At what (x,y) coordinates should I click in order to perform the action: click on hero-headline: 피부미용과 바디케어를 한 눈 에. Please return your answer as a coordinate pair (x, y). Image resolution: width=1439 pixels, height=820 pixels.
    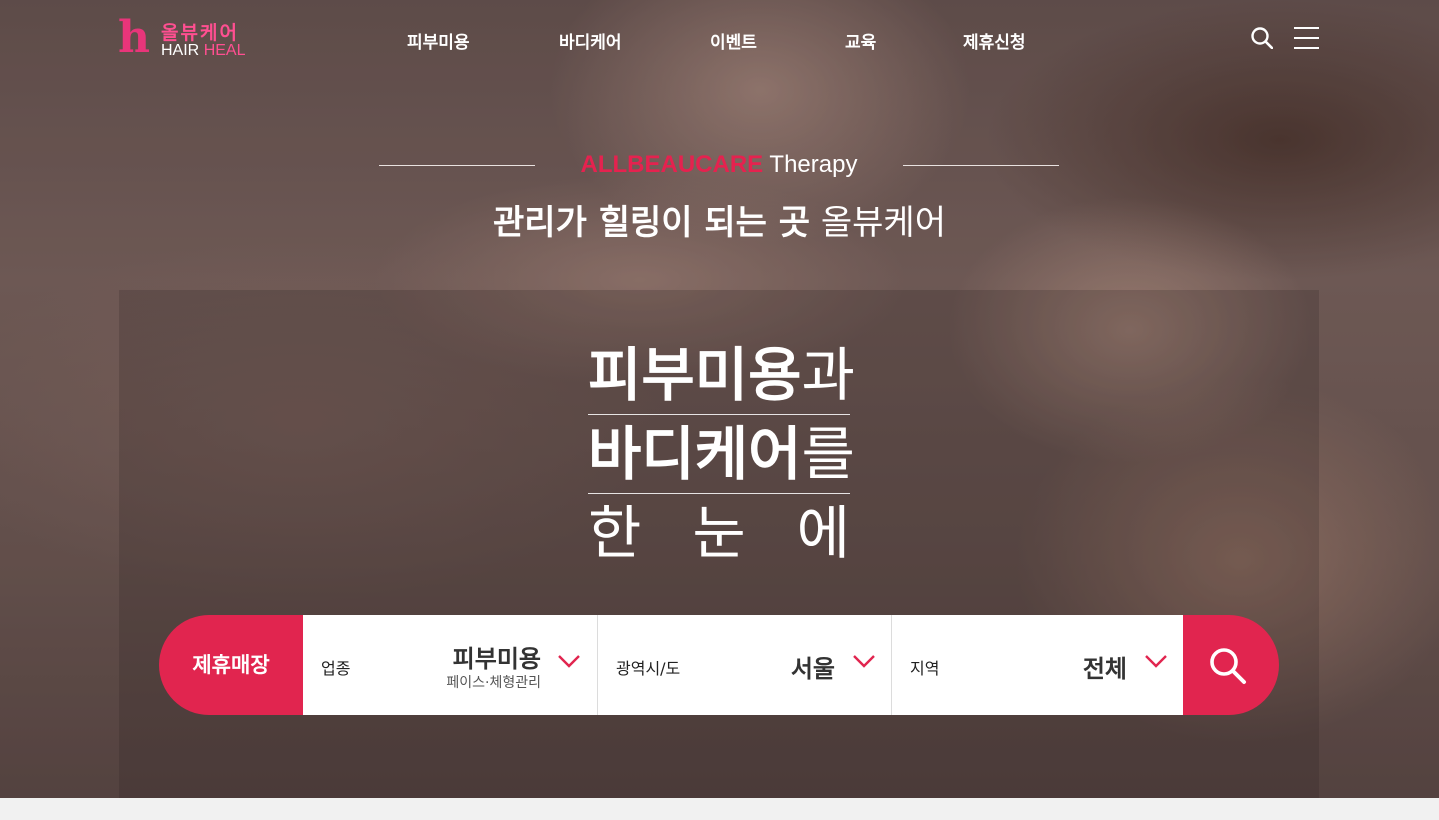
    Looking at the image, I should click on (721, 454).